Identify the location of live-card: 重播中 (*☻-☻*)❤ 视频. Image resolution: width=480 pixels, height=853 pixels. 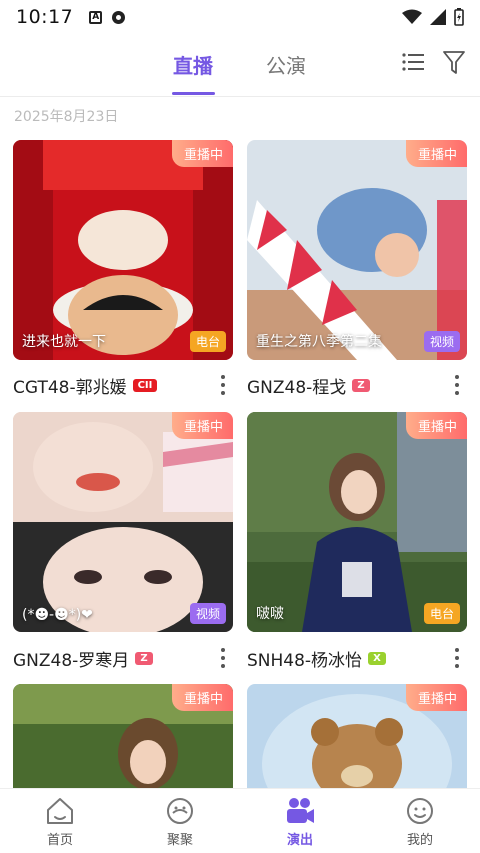
(123, 522).